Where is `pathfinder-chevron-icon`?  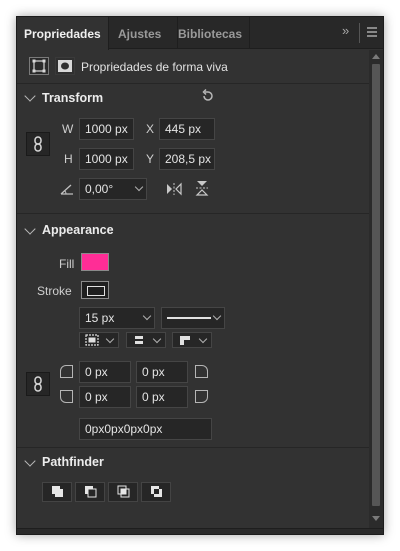 pathfinder-chevron-icon is located at coordinates (30, 461).